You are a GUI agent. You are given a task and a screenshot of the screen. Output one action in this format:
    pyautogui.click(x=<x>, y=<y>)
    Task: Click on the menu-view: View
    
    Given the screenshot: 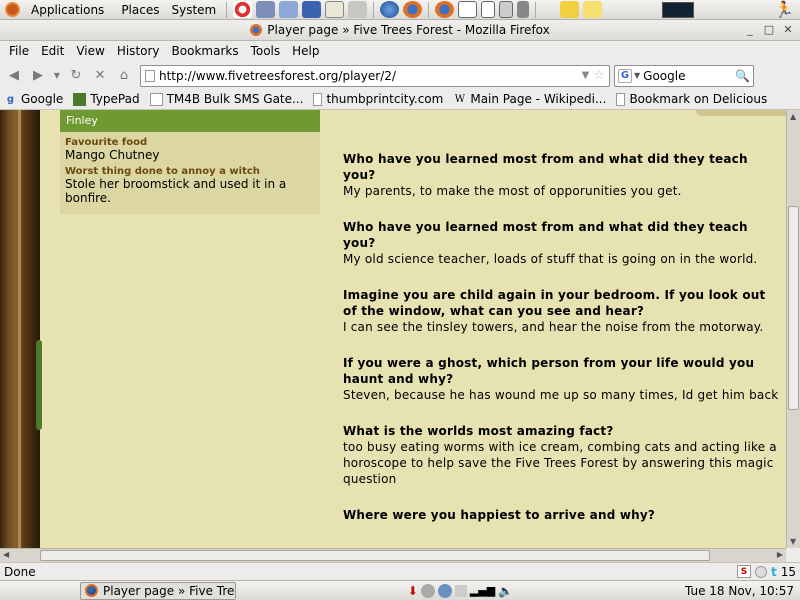 What is the action you would take?
    pyautogui.click(x=90, y=51)
    